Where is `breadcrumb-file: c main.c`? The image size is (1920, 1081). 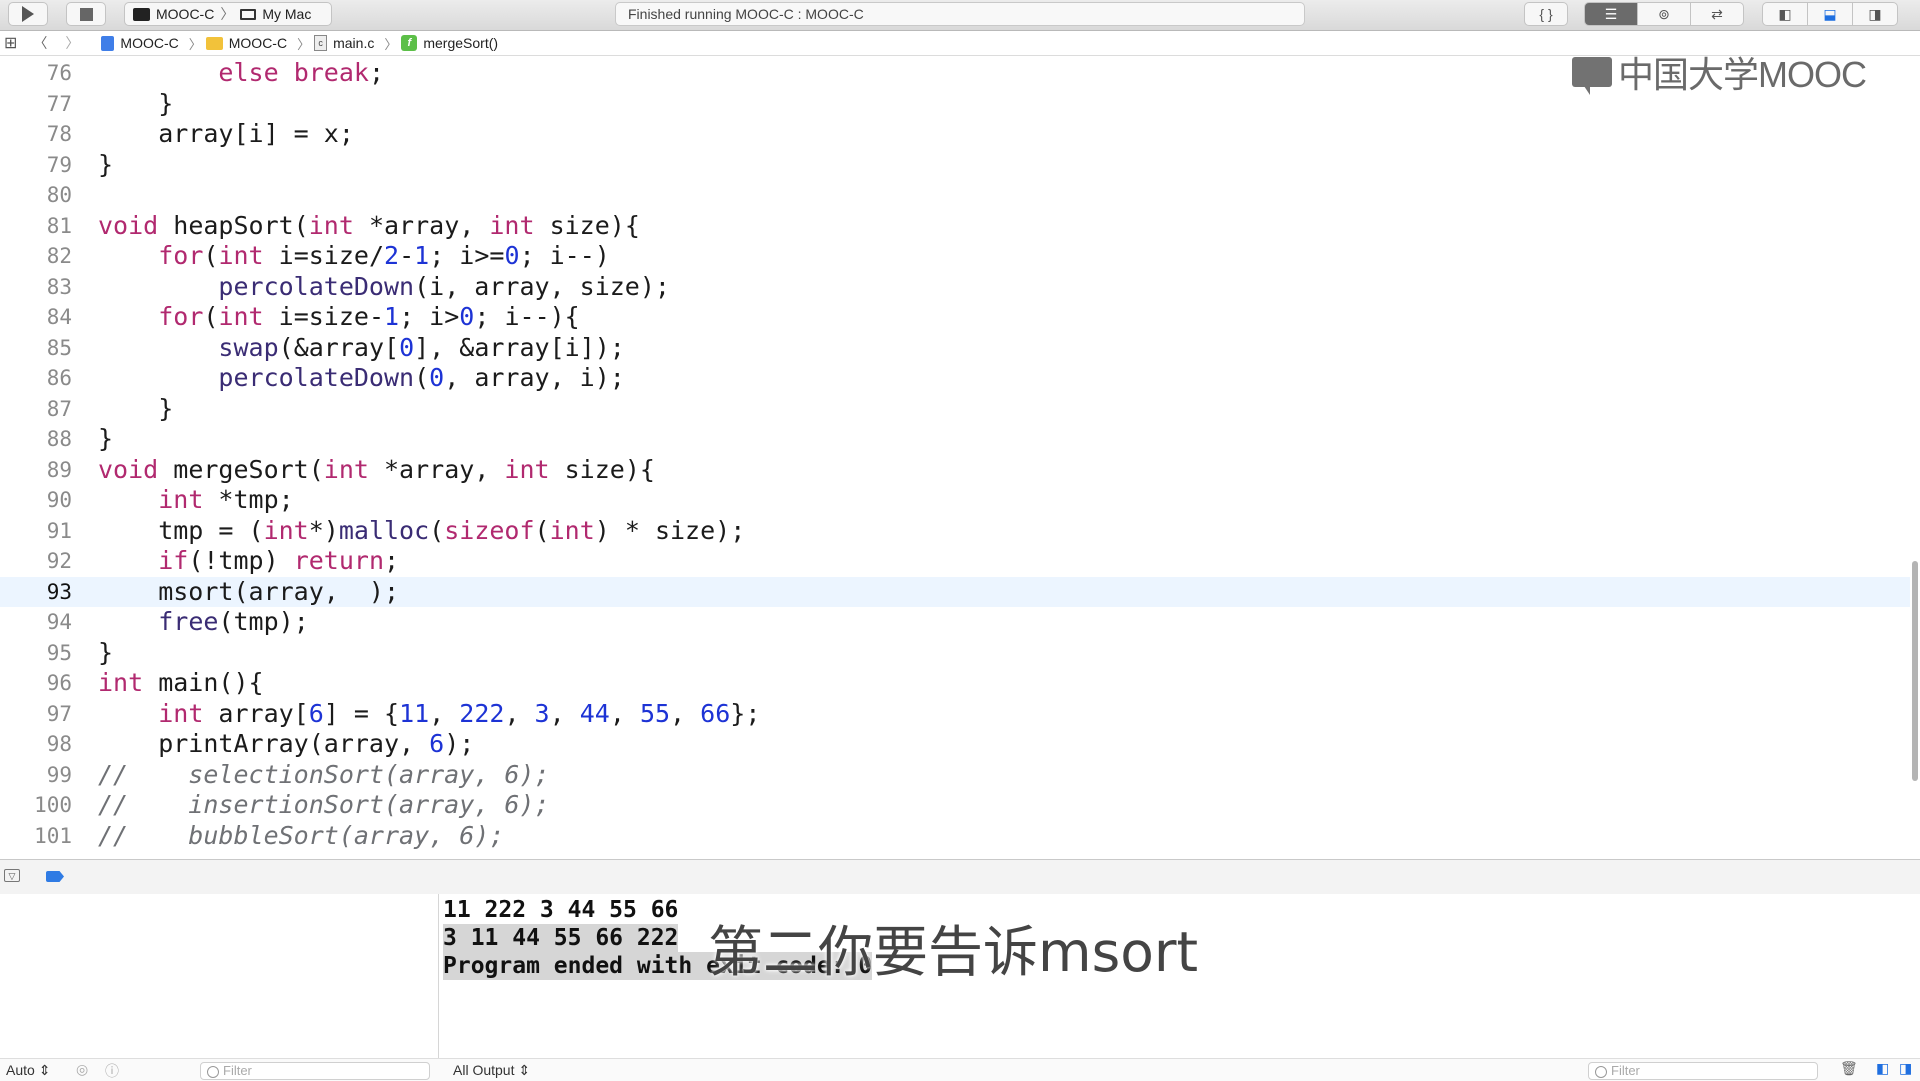 breadcrumb-file: c main.c is located at coordinates (344, 43).